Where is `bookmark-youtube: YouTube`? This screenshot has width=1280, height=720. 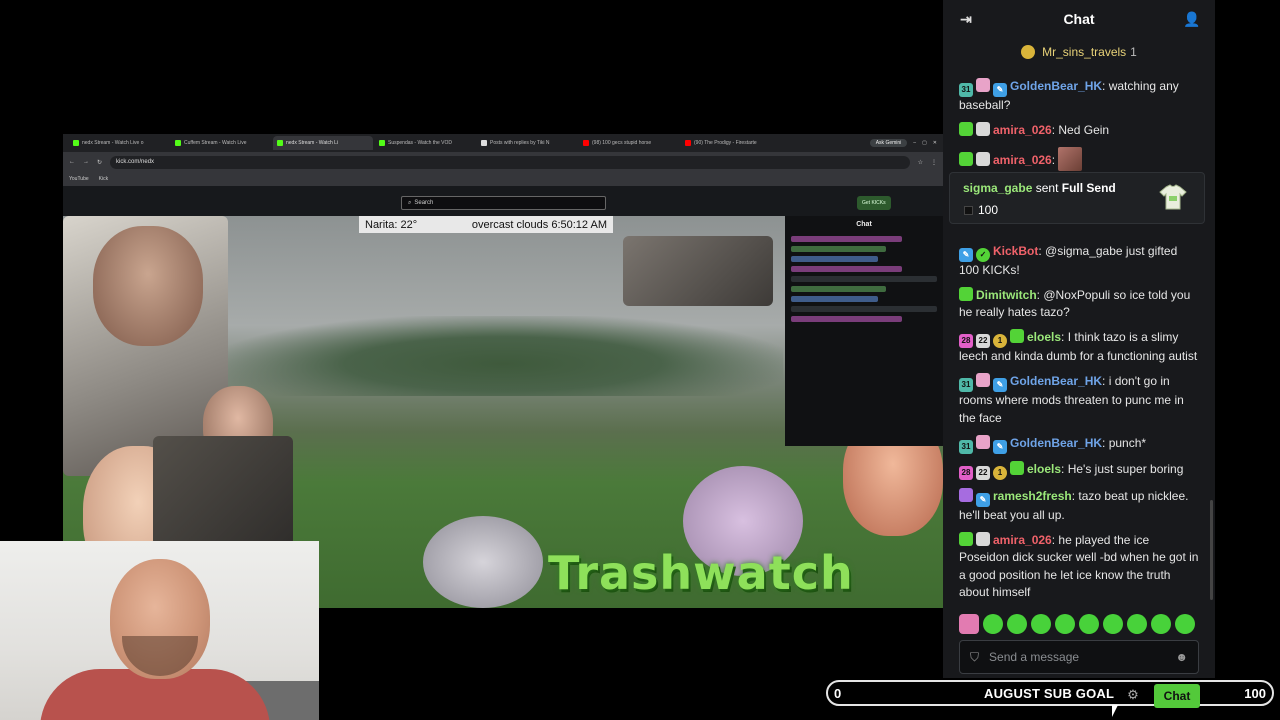 bookmark-youtube: YouTube is located at coordinates (79, 179).